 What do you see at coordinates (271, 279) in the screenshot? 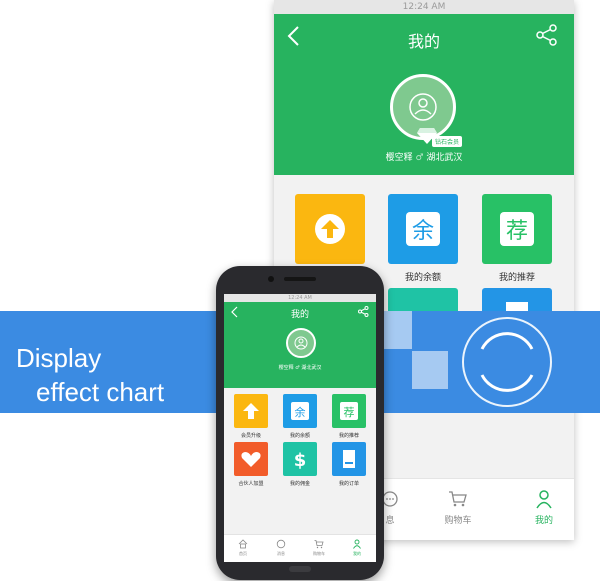
I see `camera-icon` at bounding box center [271, 279].